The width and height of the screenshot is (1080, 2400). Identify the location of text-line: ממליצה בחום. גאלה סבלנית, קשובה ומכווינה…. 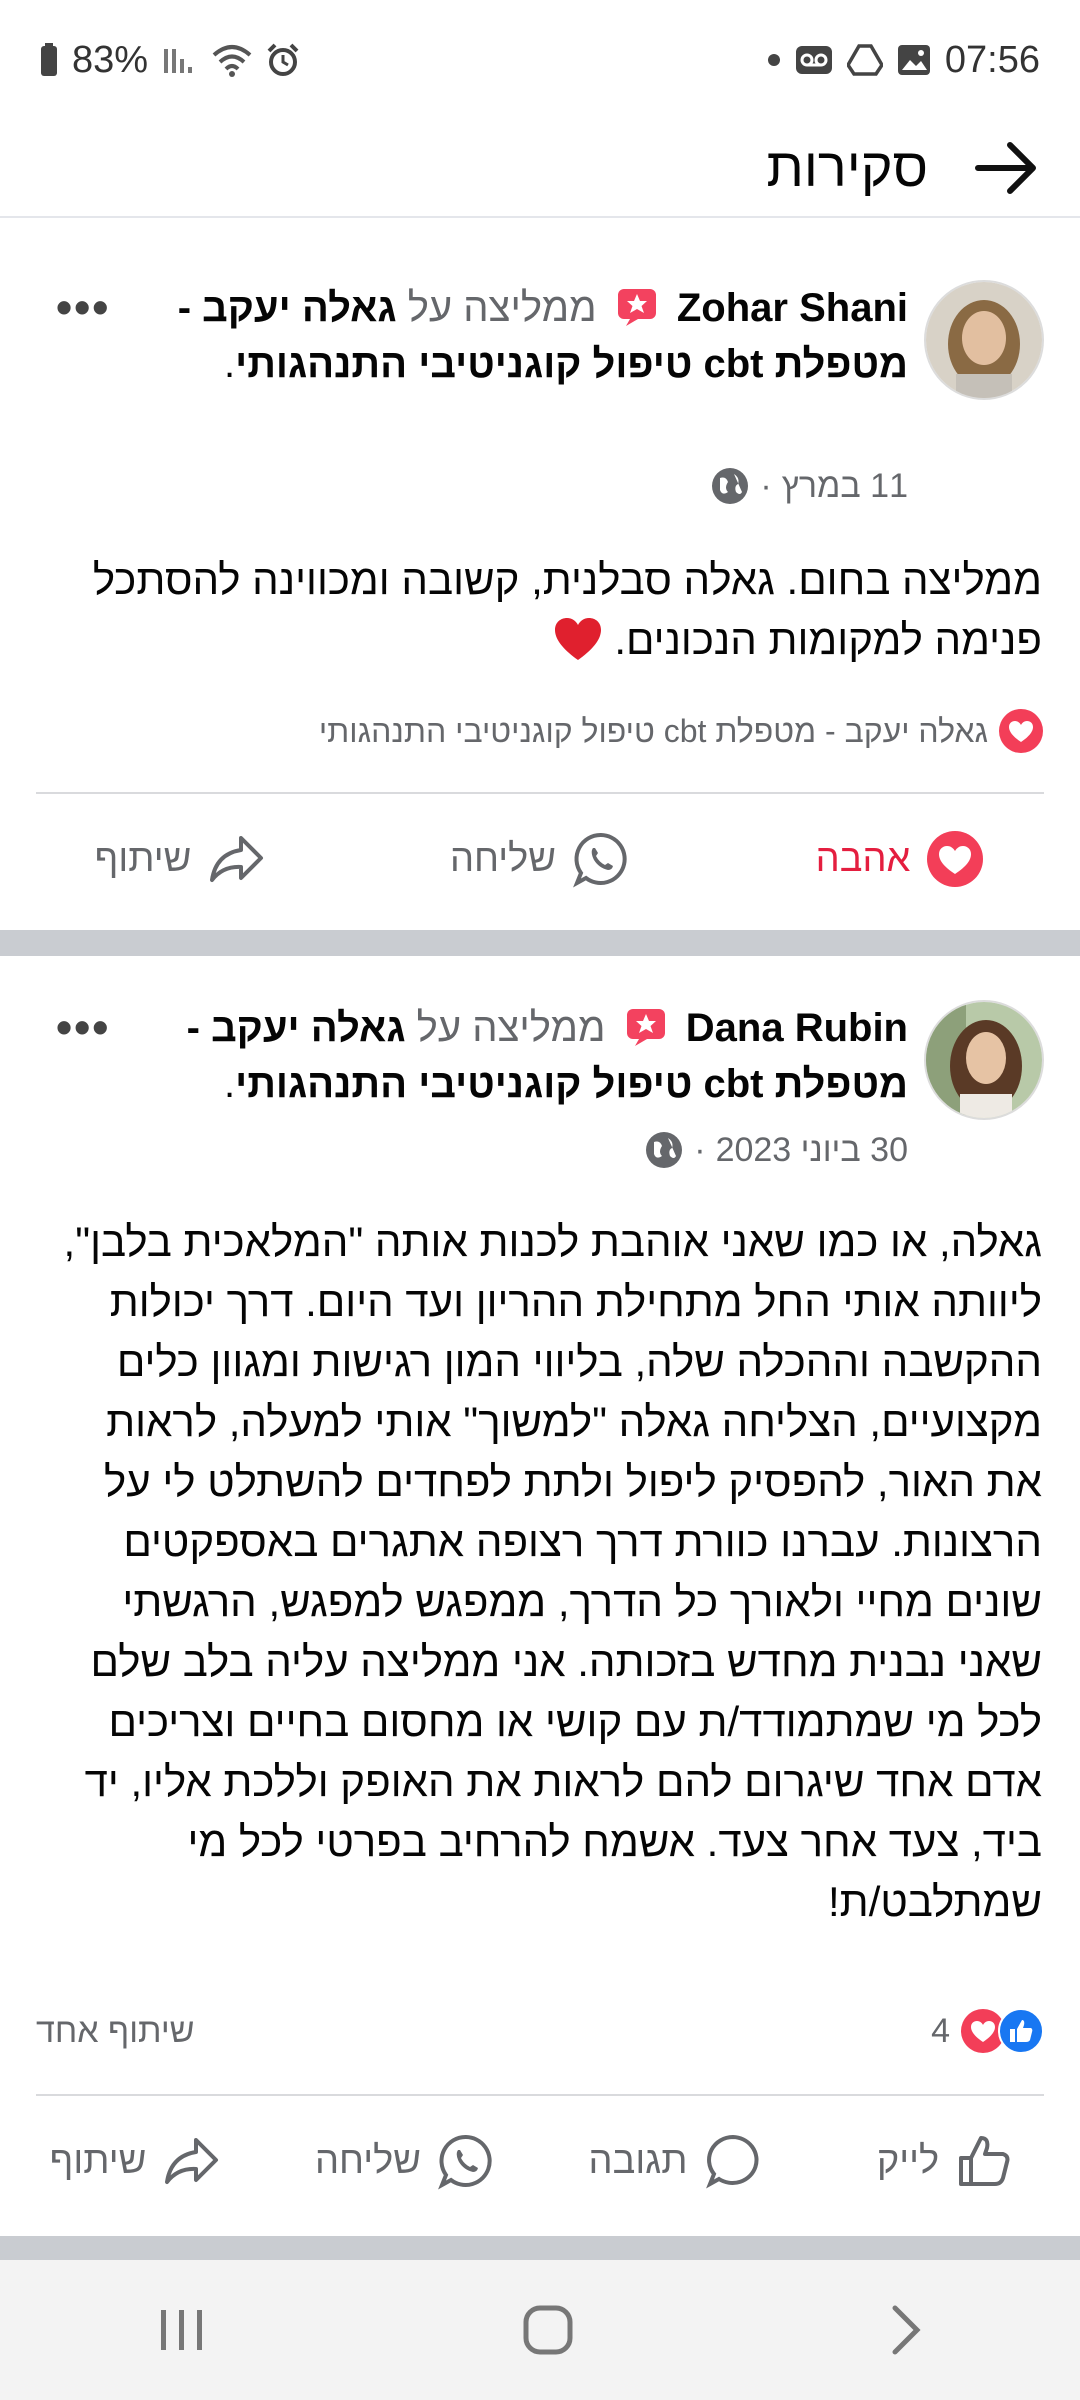
(567, 579).